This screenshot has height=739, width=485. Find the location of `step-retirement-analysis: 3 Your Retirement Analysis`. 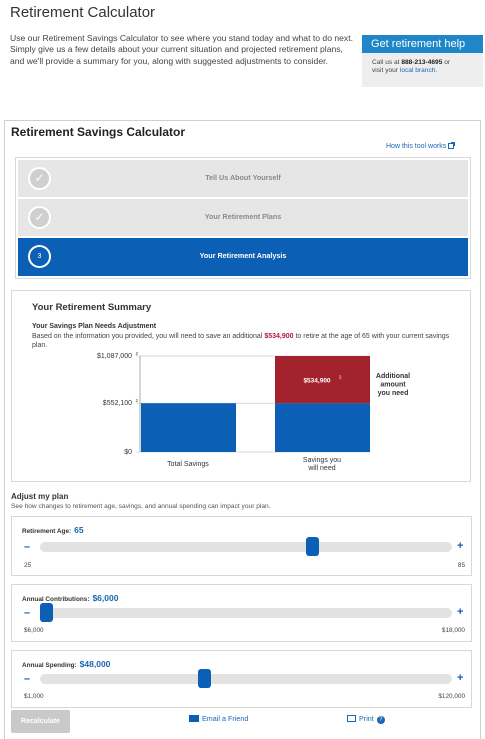

step-retirement-analysis: 3 Your Retirement Analysis is located at coordinates (243, 257).